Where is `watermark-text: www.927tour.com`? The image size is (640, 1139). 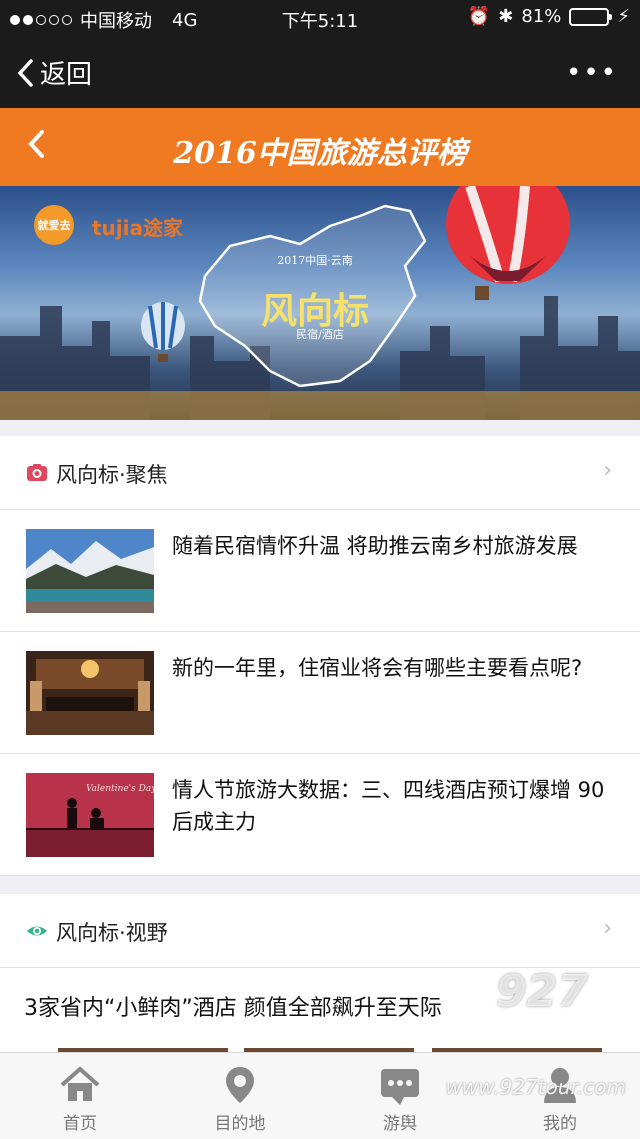 watermark-text: www.927tour.com is located at coordinates (535, 1087).